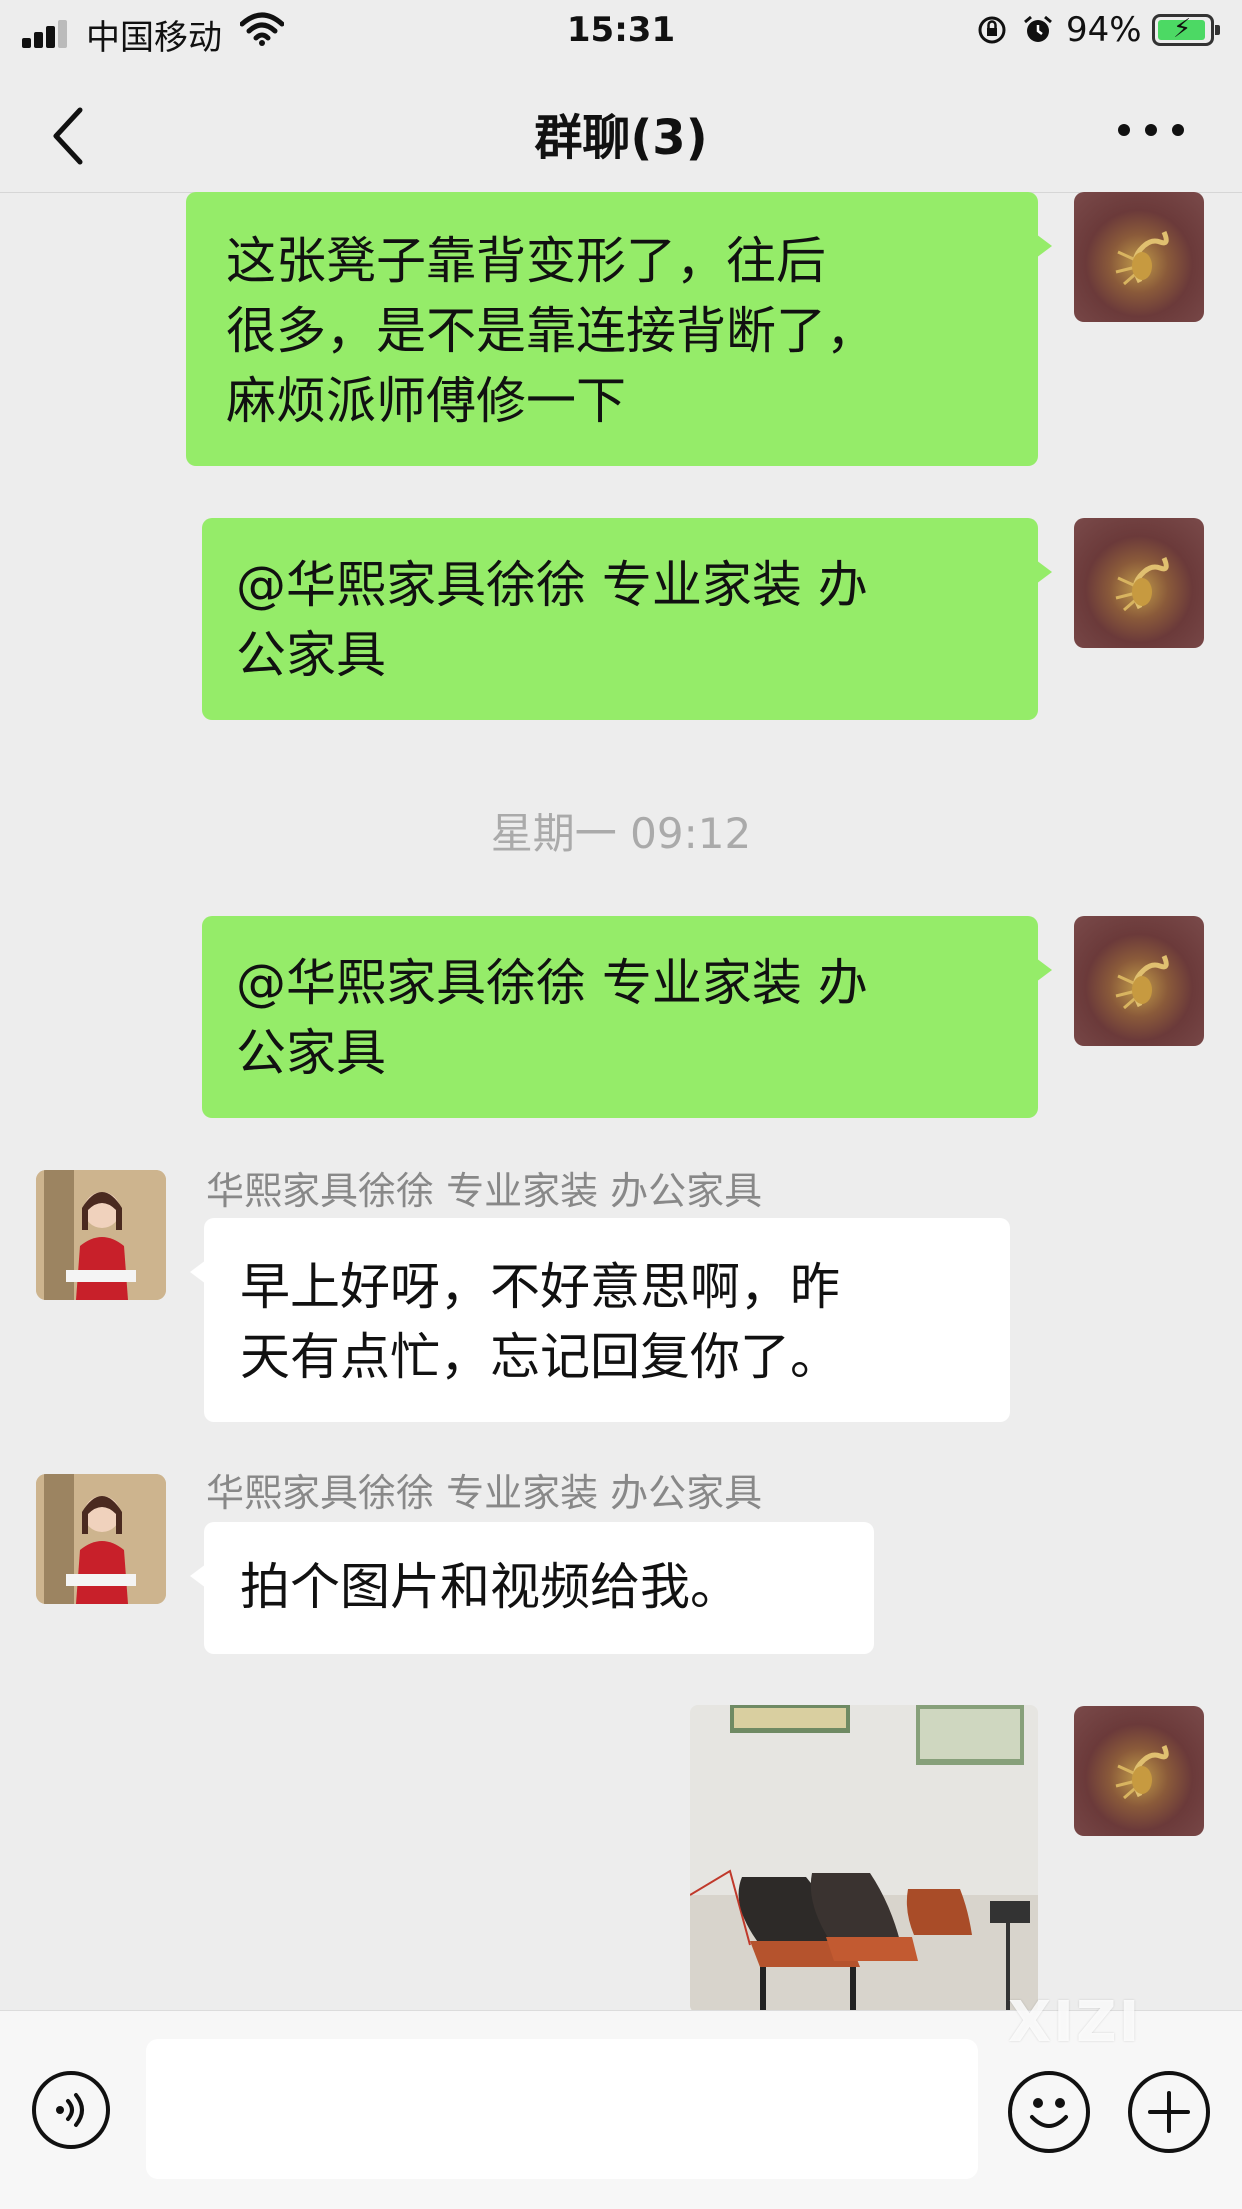  What do you see at coordinates (1186, 30) in the screenshot?
I see `battery-charging-icon: ⚡` at bounding box center [1186, 30].